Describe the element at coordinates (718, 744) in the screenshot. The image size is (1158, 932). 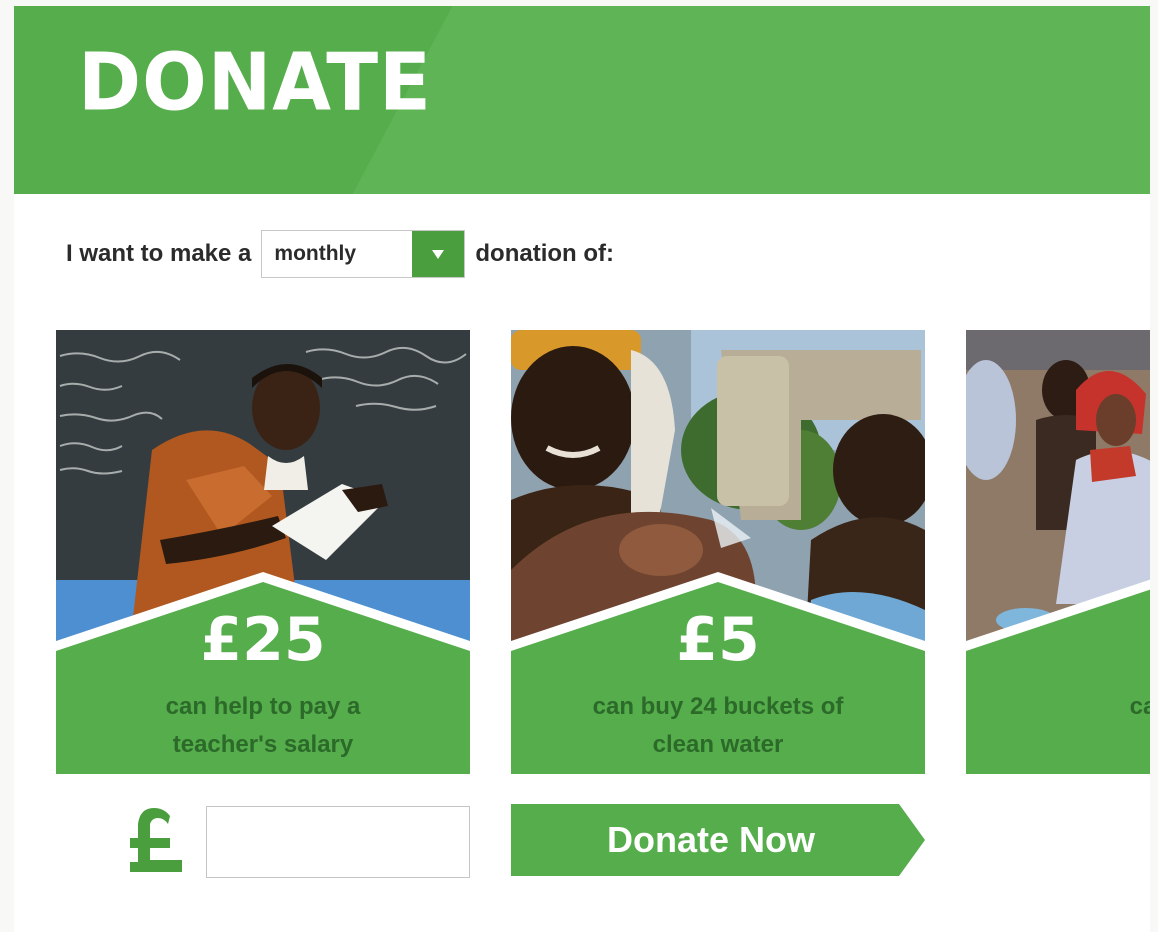
I see `card-description-line: clean water` at that location.